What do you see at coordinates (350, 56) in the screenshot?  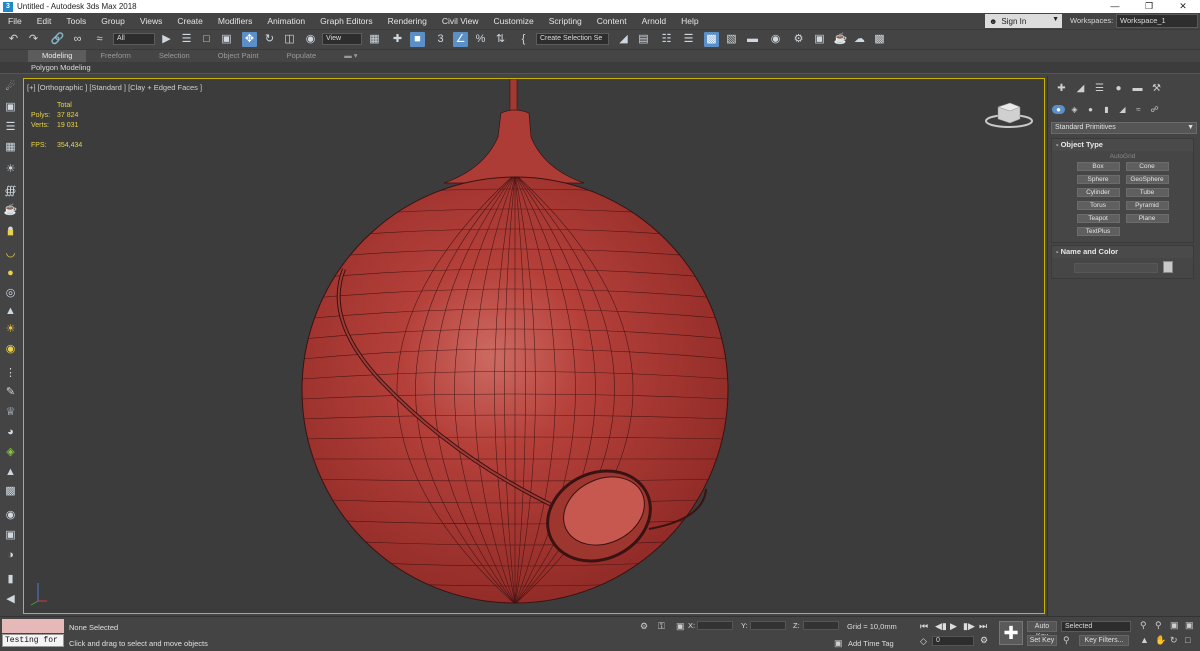 I see `ribbon-options-icon: ▬ ▾` at bounding box center [350, 56].